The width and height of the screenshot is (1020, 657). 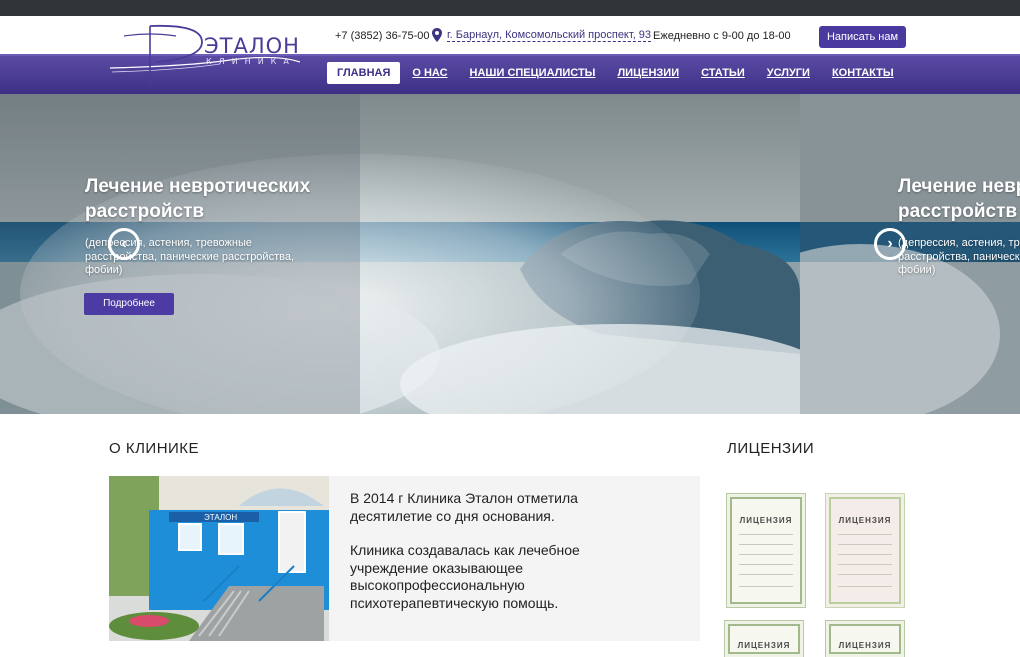 I want to click on map-pin-icon, so click(x=437, y=35).